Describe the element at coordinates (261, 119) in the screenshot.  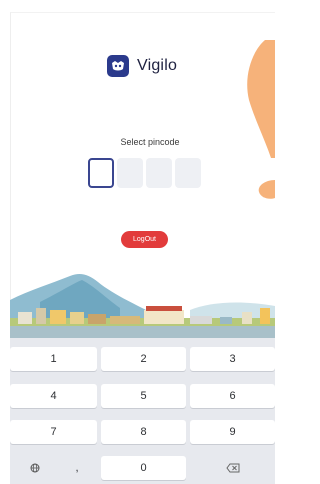
I see `decorative-hand-illustration` at that location.